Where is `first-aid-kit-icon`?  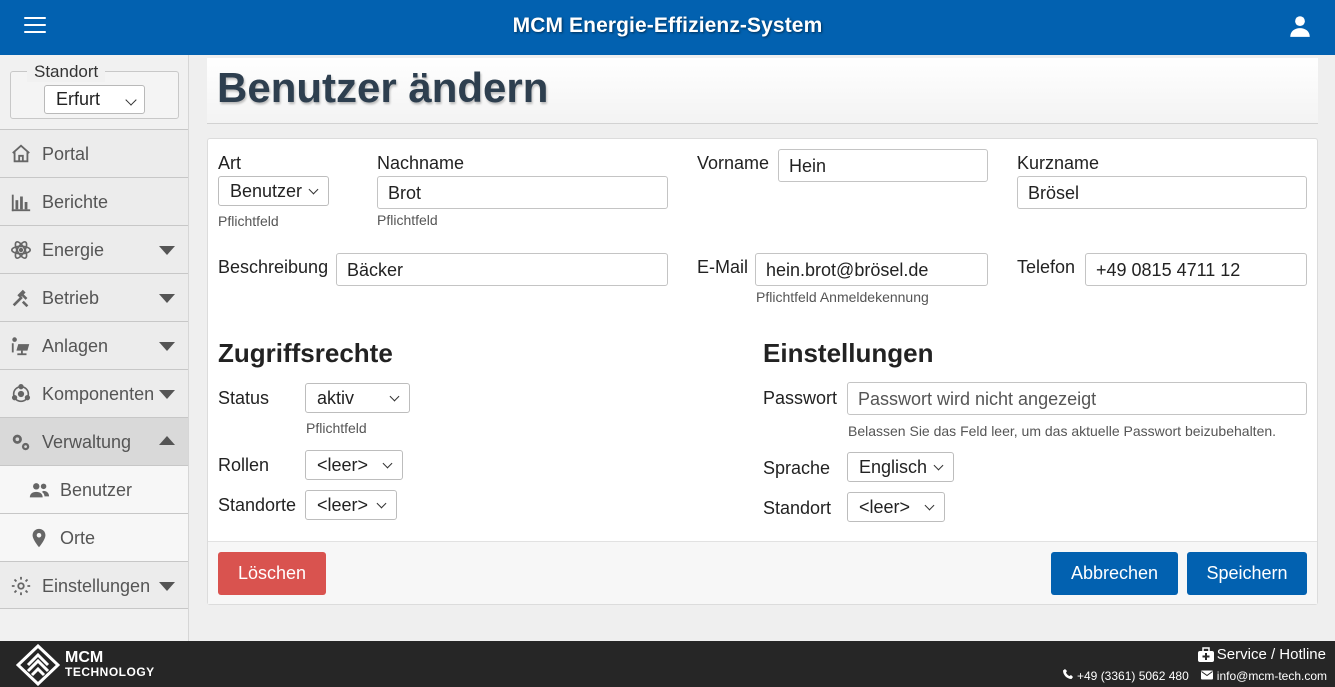 first-aid-kit-icon is located at coordinates (1206, 655).